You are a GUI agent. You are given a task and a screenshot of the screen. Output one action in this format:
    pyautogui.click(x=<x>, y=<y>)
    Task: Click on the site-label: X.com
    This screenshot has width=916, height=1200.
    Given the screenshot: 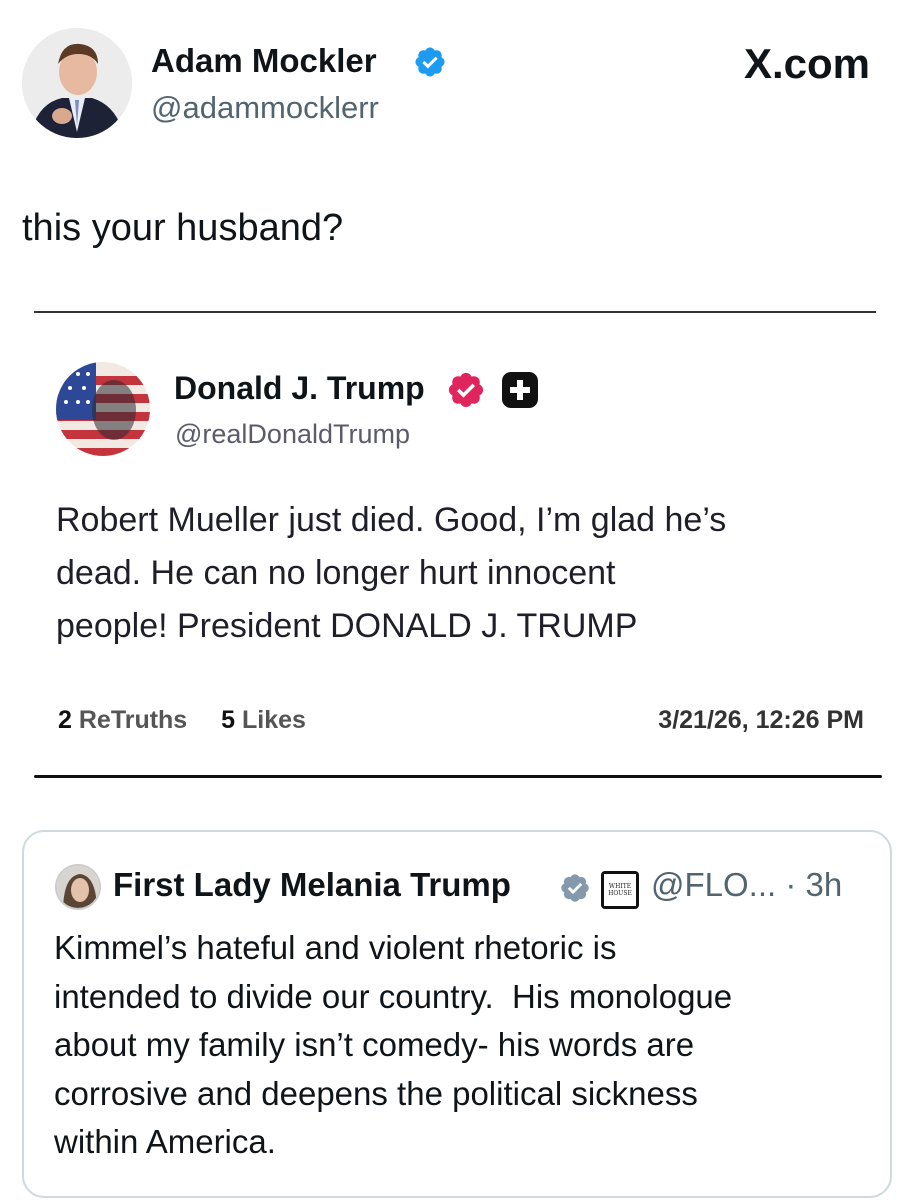 What is the action you would take?
    pyautogui.click(x=806, y=63)
    